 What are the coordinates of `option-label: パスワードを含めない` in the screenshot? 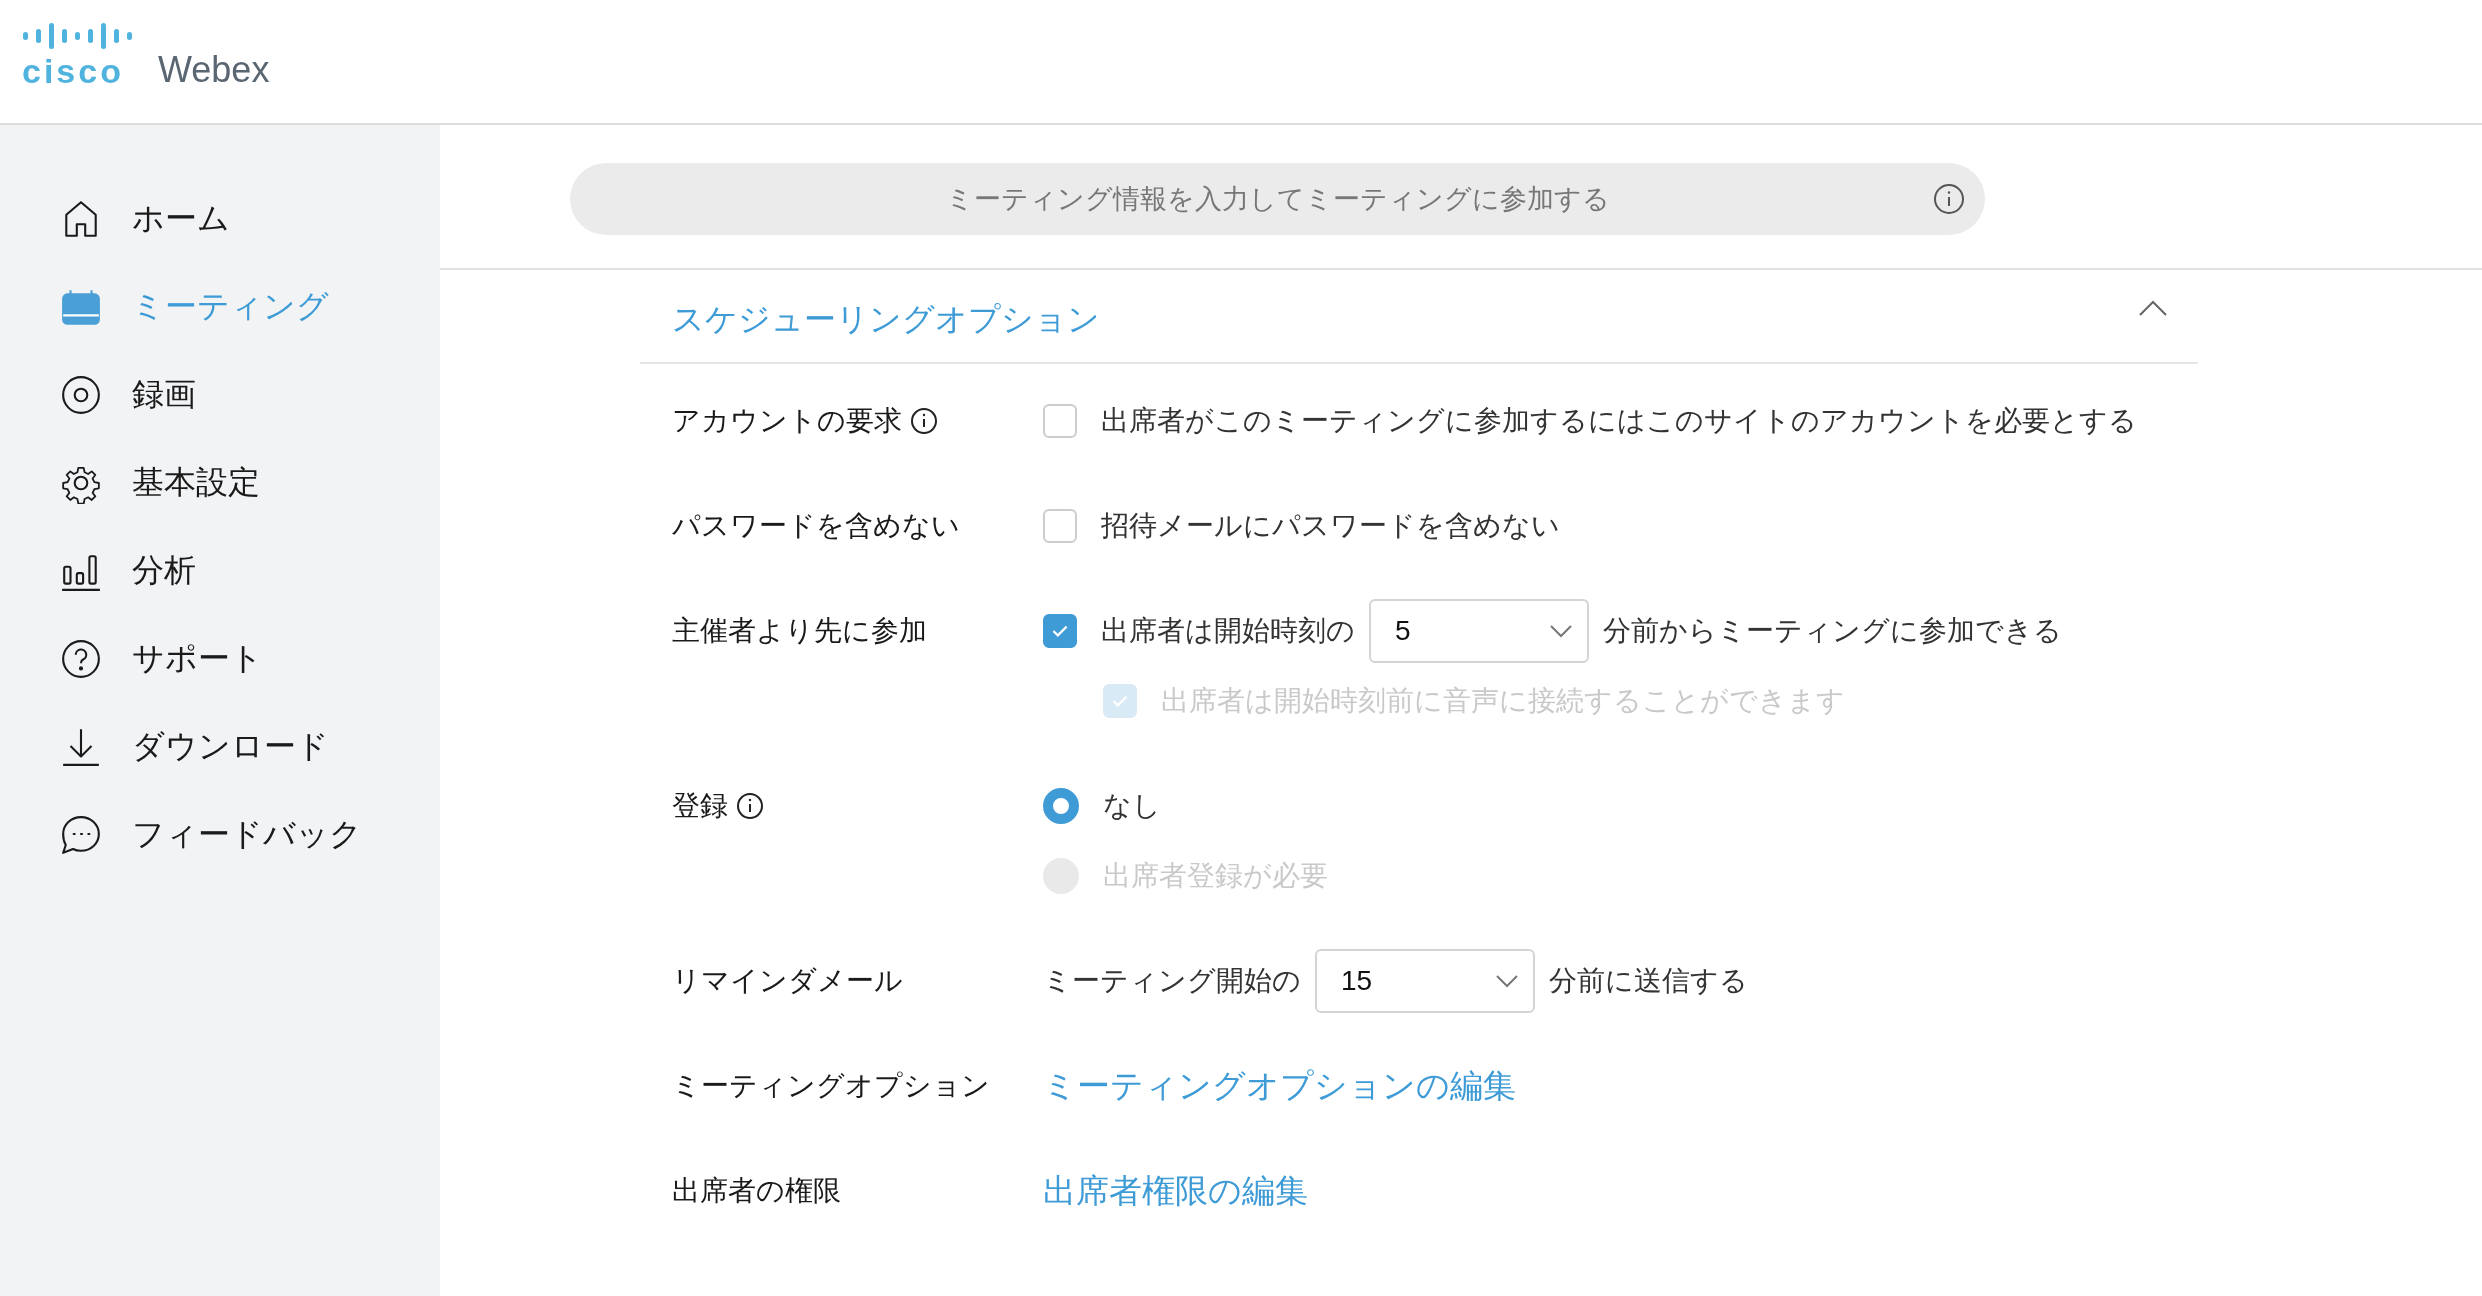 It's located at (816, 526).